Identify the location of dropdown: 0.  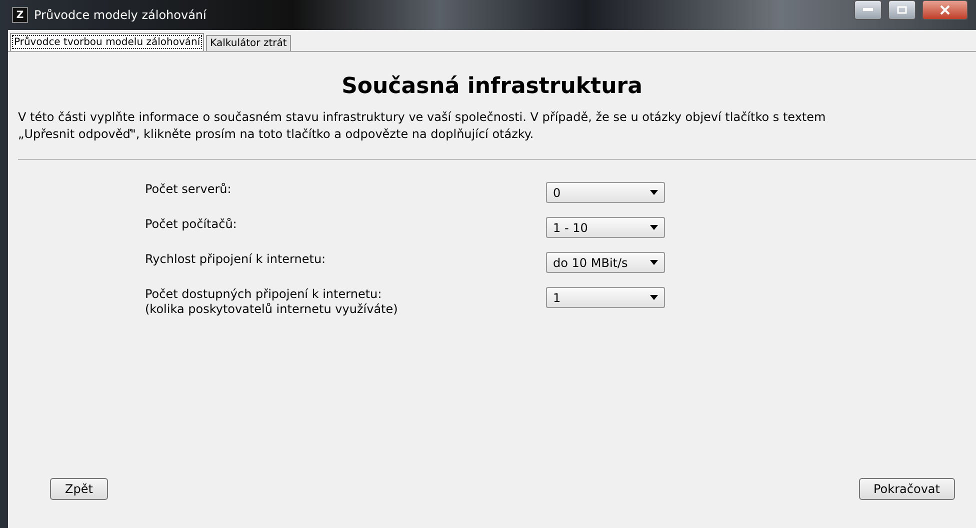
(605, 192).